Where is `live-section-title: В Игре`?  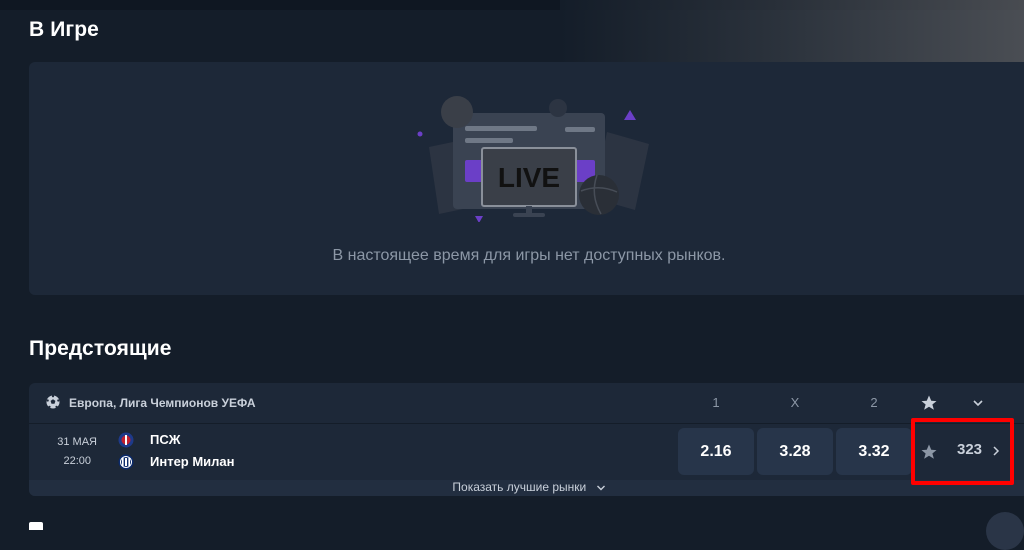
live-section-title: В Игре is located at coordinates (64, 29).